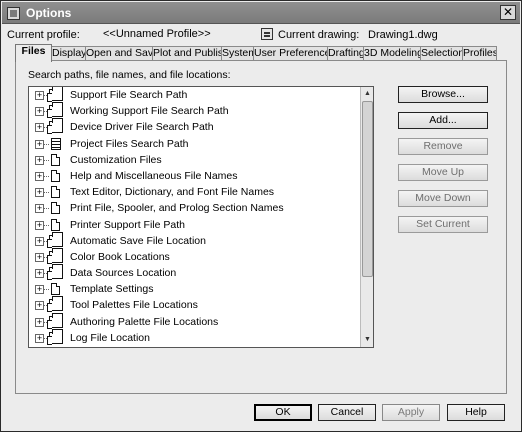 The height and width of the screenshot is (432, 522). What do you see at coordinates (129, 143) in the screenshot?
I see `tree-item-label: Project Files Search Path` at bounding box center [129, 143].